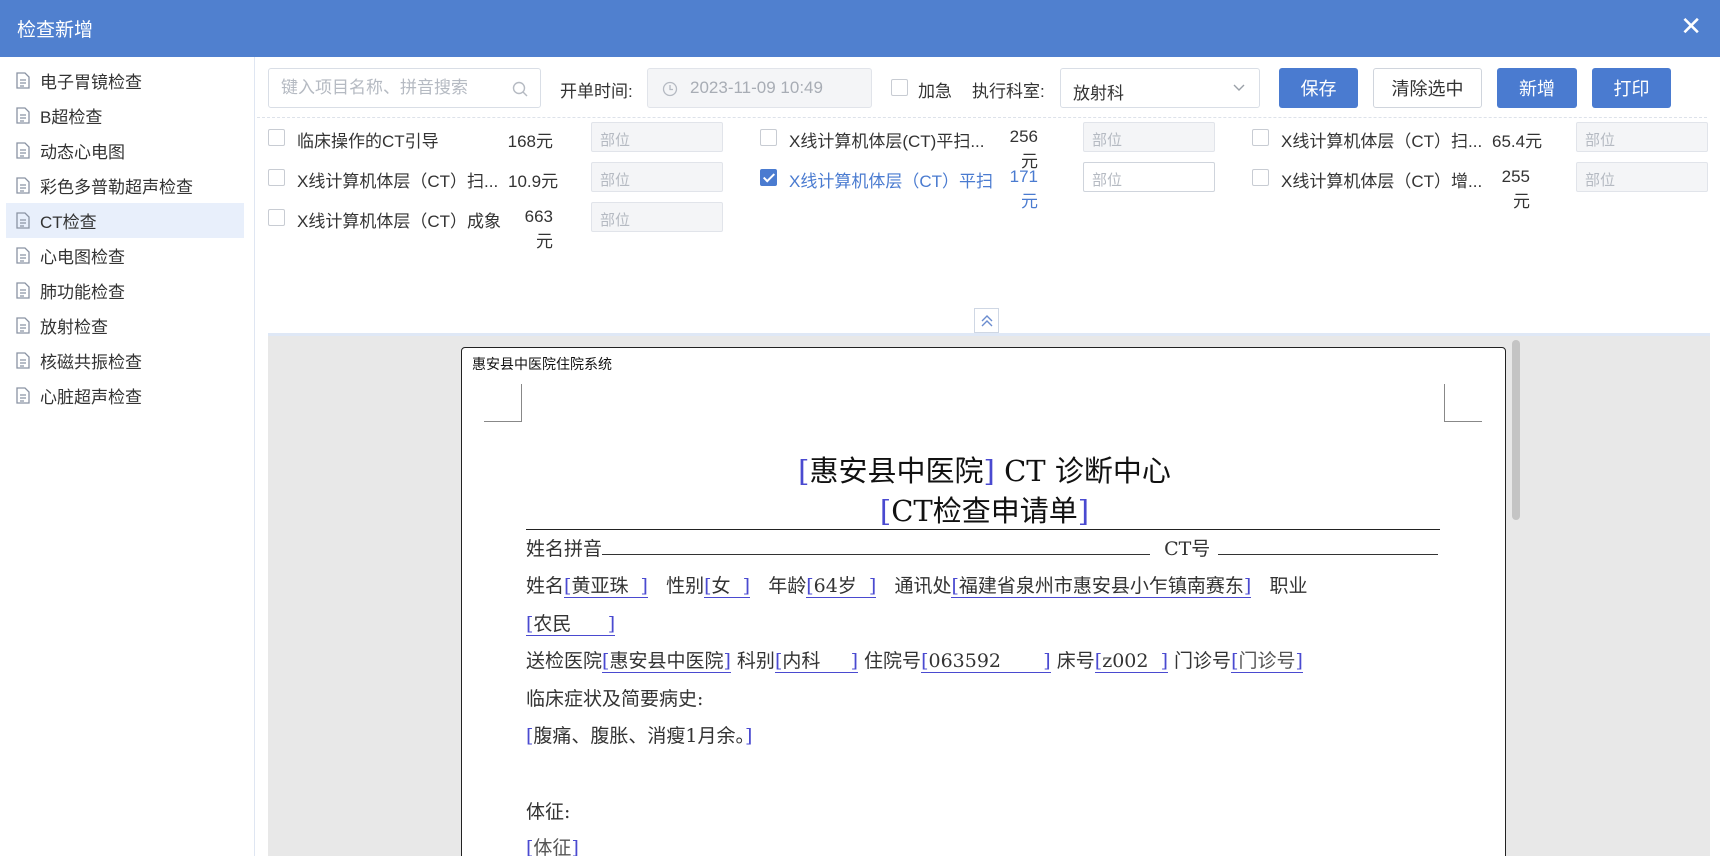 The height and width of the screenshot is (856, 1720). I want to click on exam-item: X线计算机体层（CT）成象 663元 部位, so click(495, 226).